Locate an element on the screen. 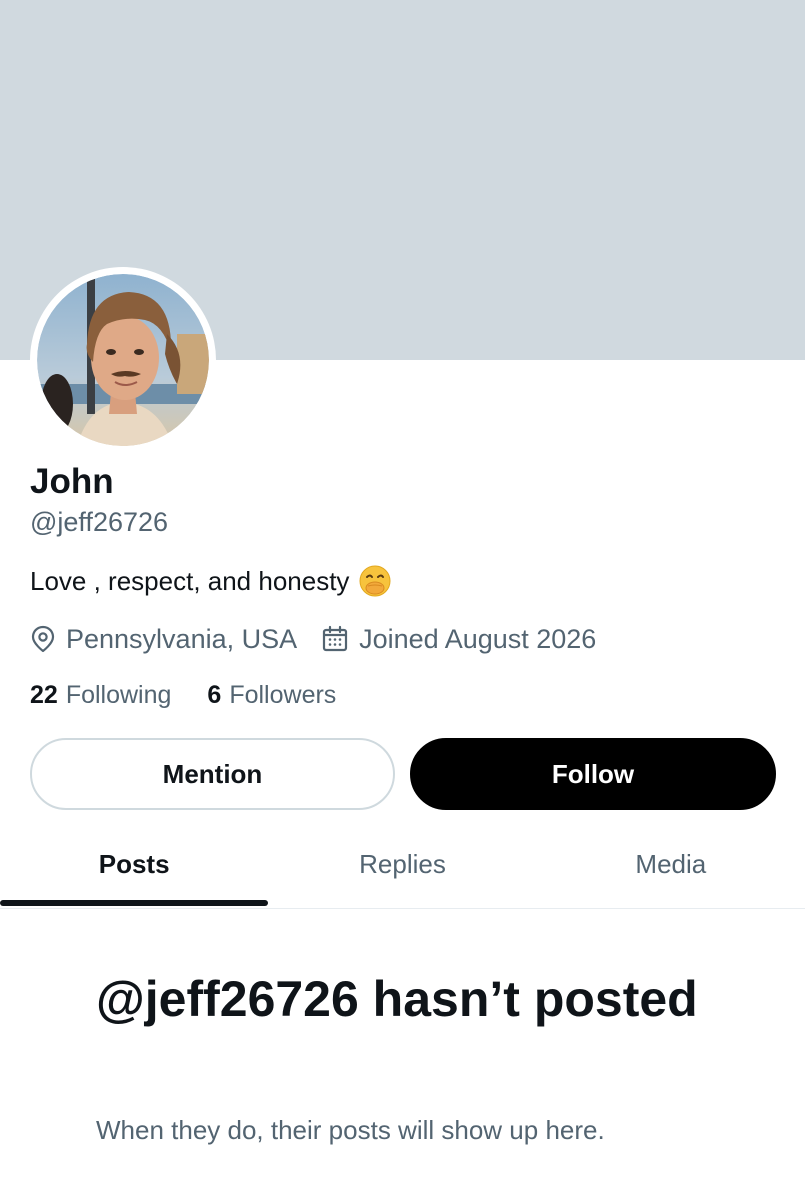 Image resolution: width=805 pixels, height=1200 pixels. face-with-hand-over-mouth-icon is located at coordinates (375, 581).